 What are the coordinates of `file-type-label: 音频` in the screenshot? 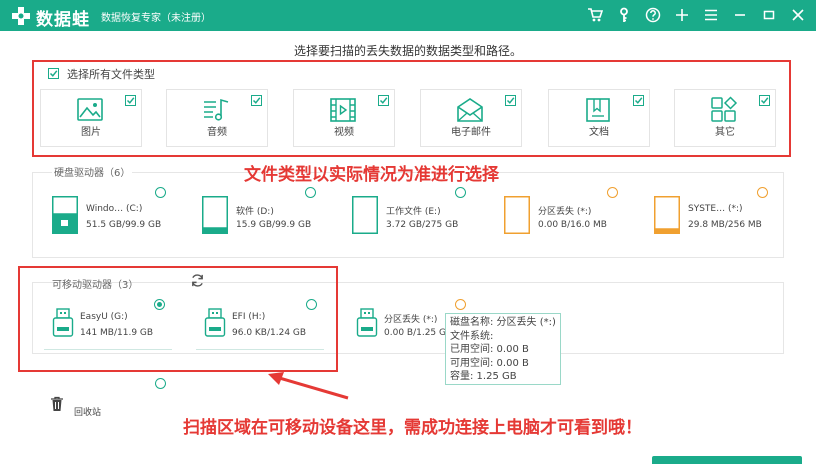 It's located at (217, 132).